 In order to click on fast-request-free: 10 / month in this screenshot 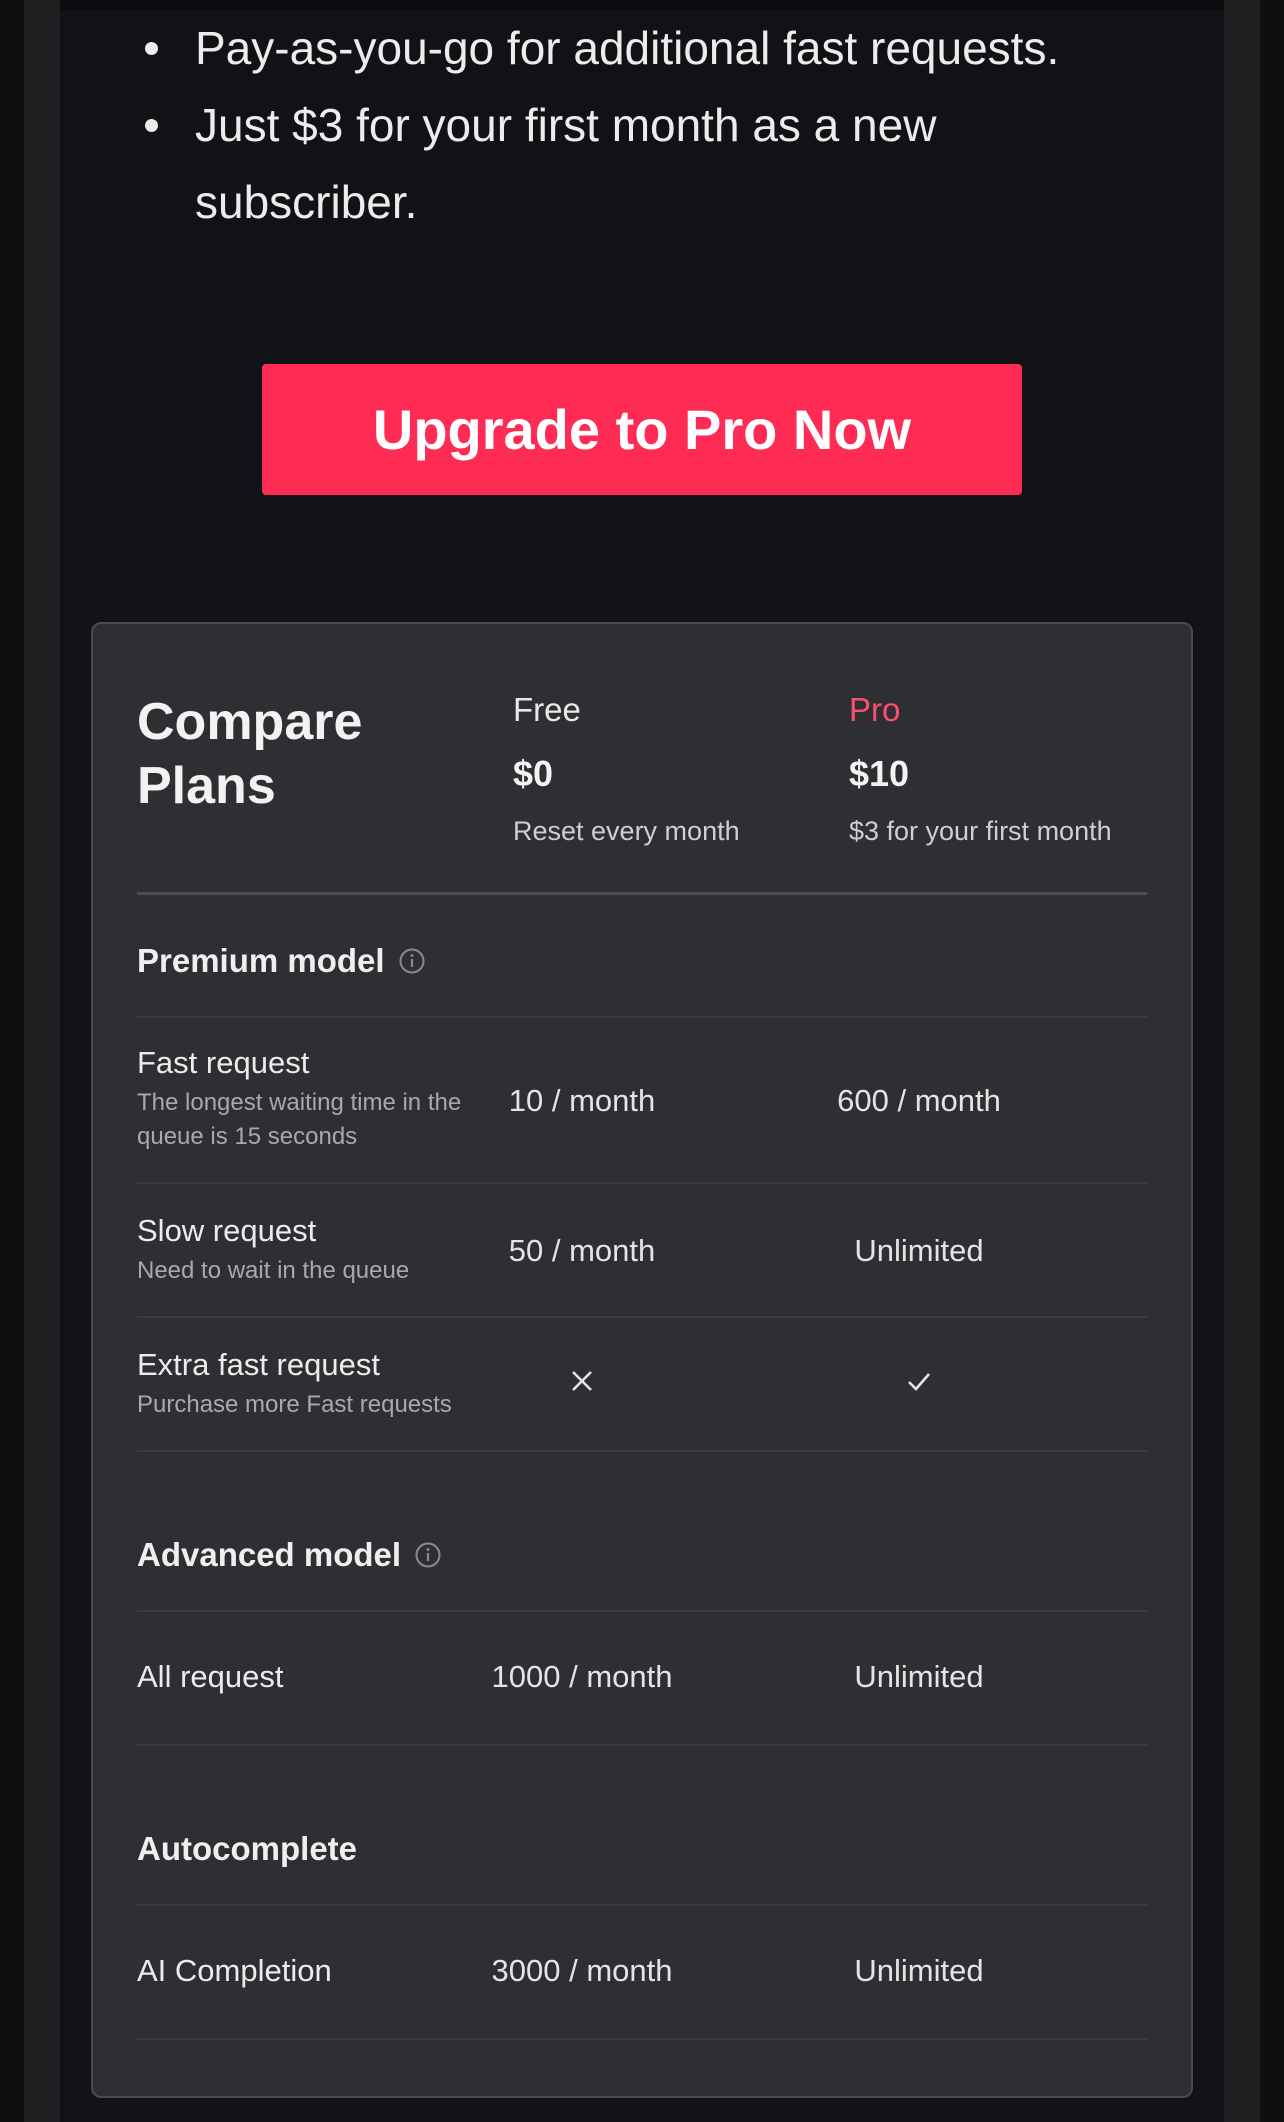, I will do `click(582, 1100)`.